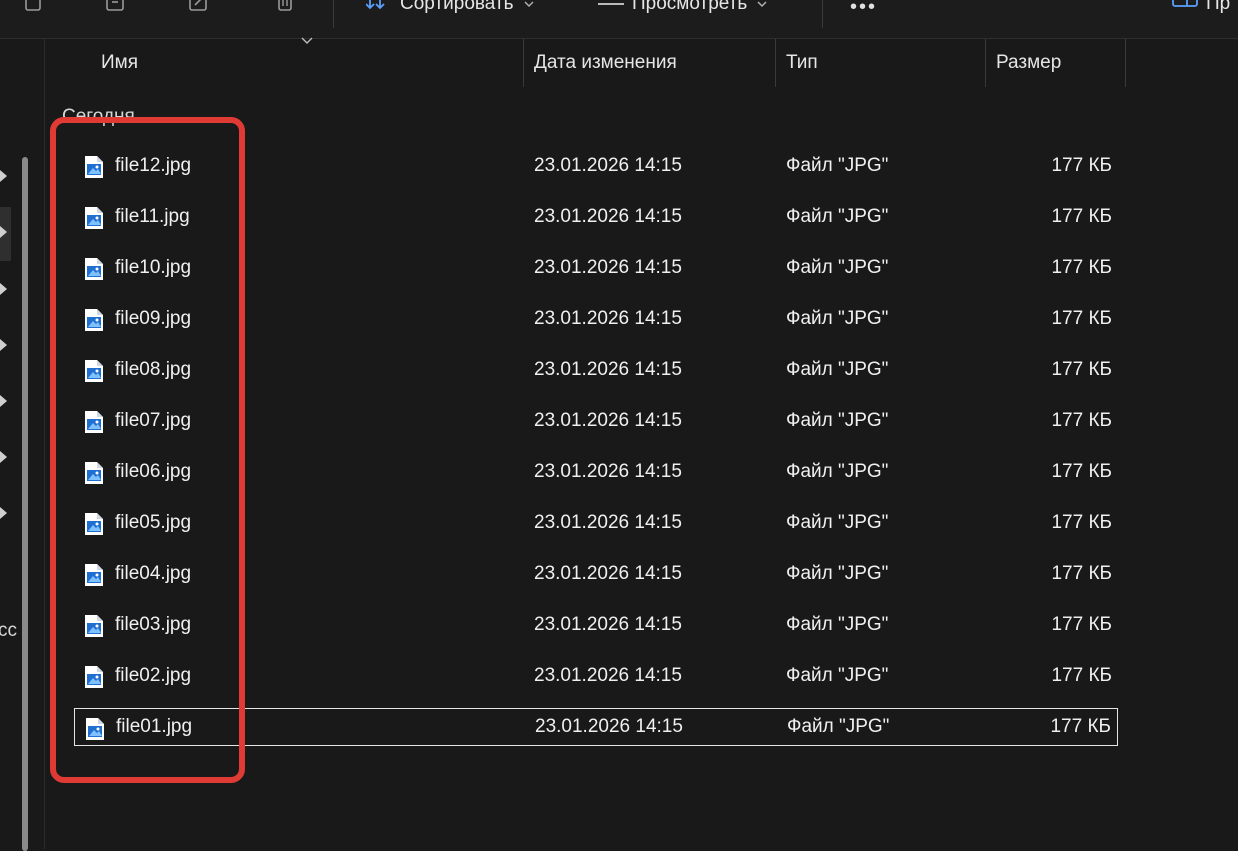  Describe the element at coordinates (307, 41) in the screenshot. I see `sort-indicator-icon` at that location.